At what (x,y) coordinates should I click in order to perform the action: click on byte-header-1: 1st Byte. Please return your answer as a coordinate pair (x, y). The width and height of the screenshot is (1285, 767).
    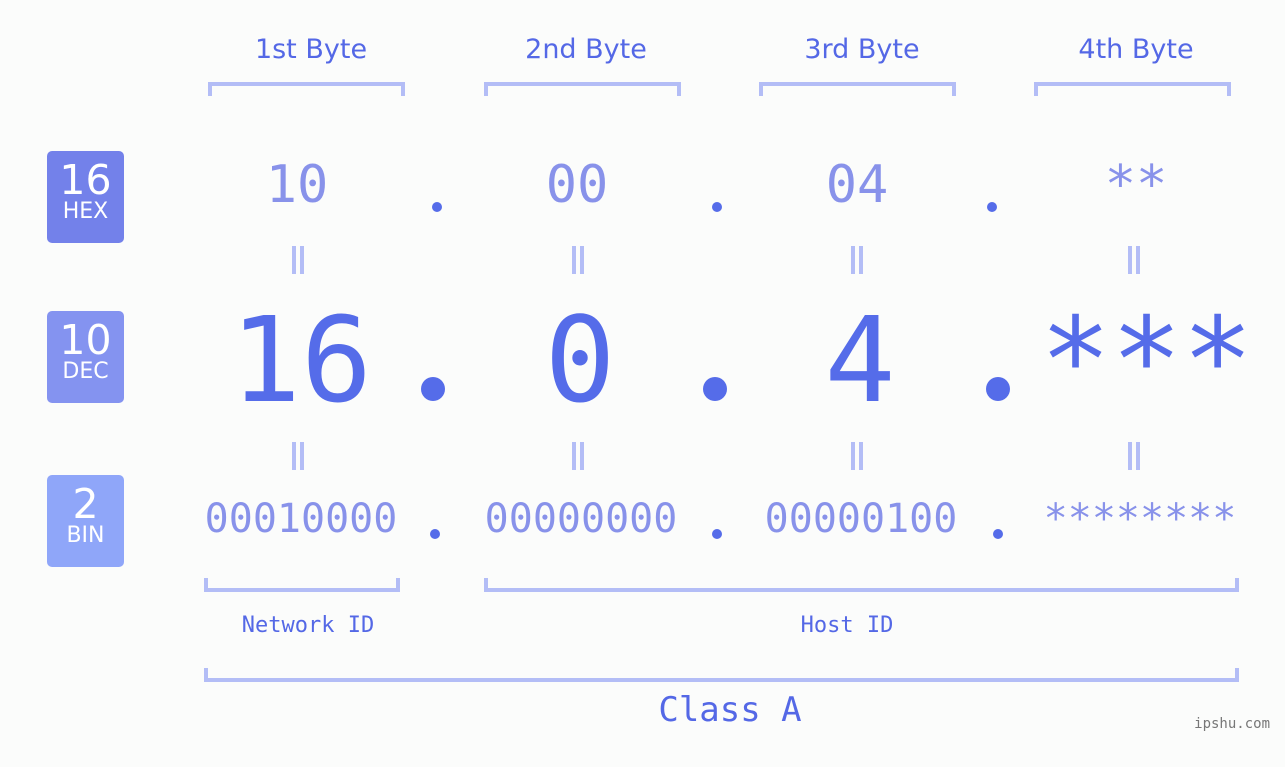
    Looking at the image, I should click on (311, 49).